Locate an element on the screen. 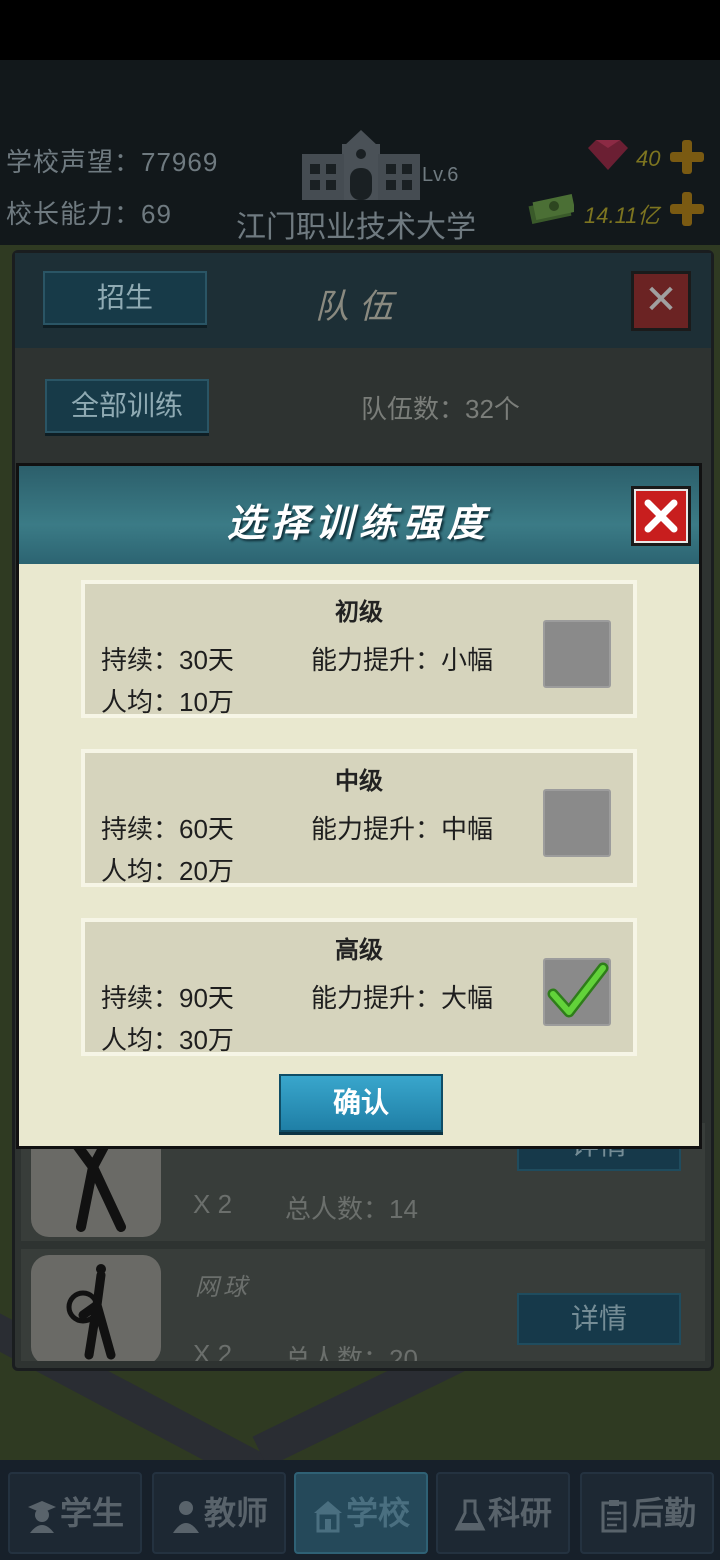 This screenshot has width=720, height=1560. intensity-option-advanced: 高级 持续：90天 能力提升：大幅 人均：30万 is located at coordinates (359, 987).